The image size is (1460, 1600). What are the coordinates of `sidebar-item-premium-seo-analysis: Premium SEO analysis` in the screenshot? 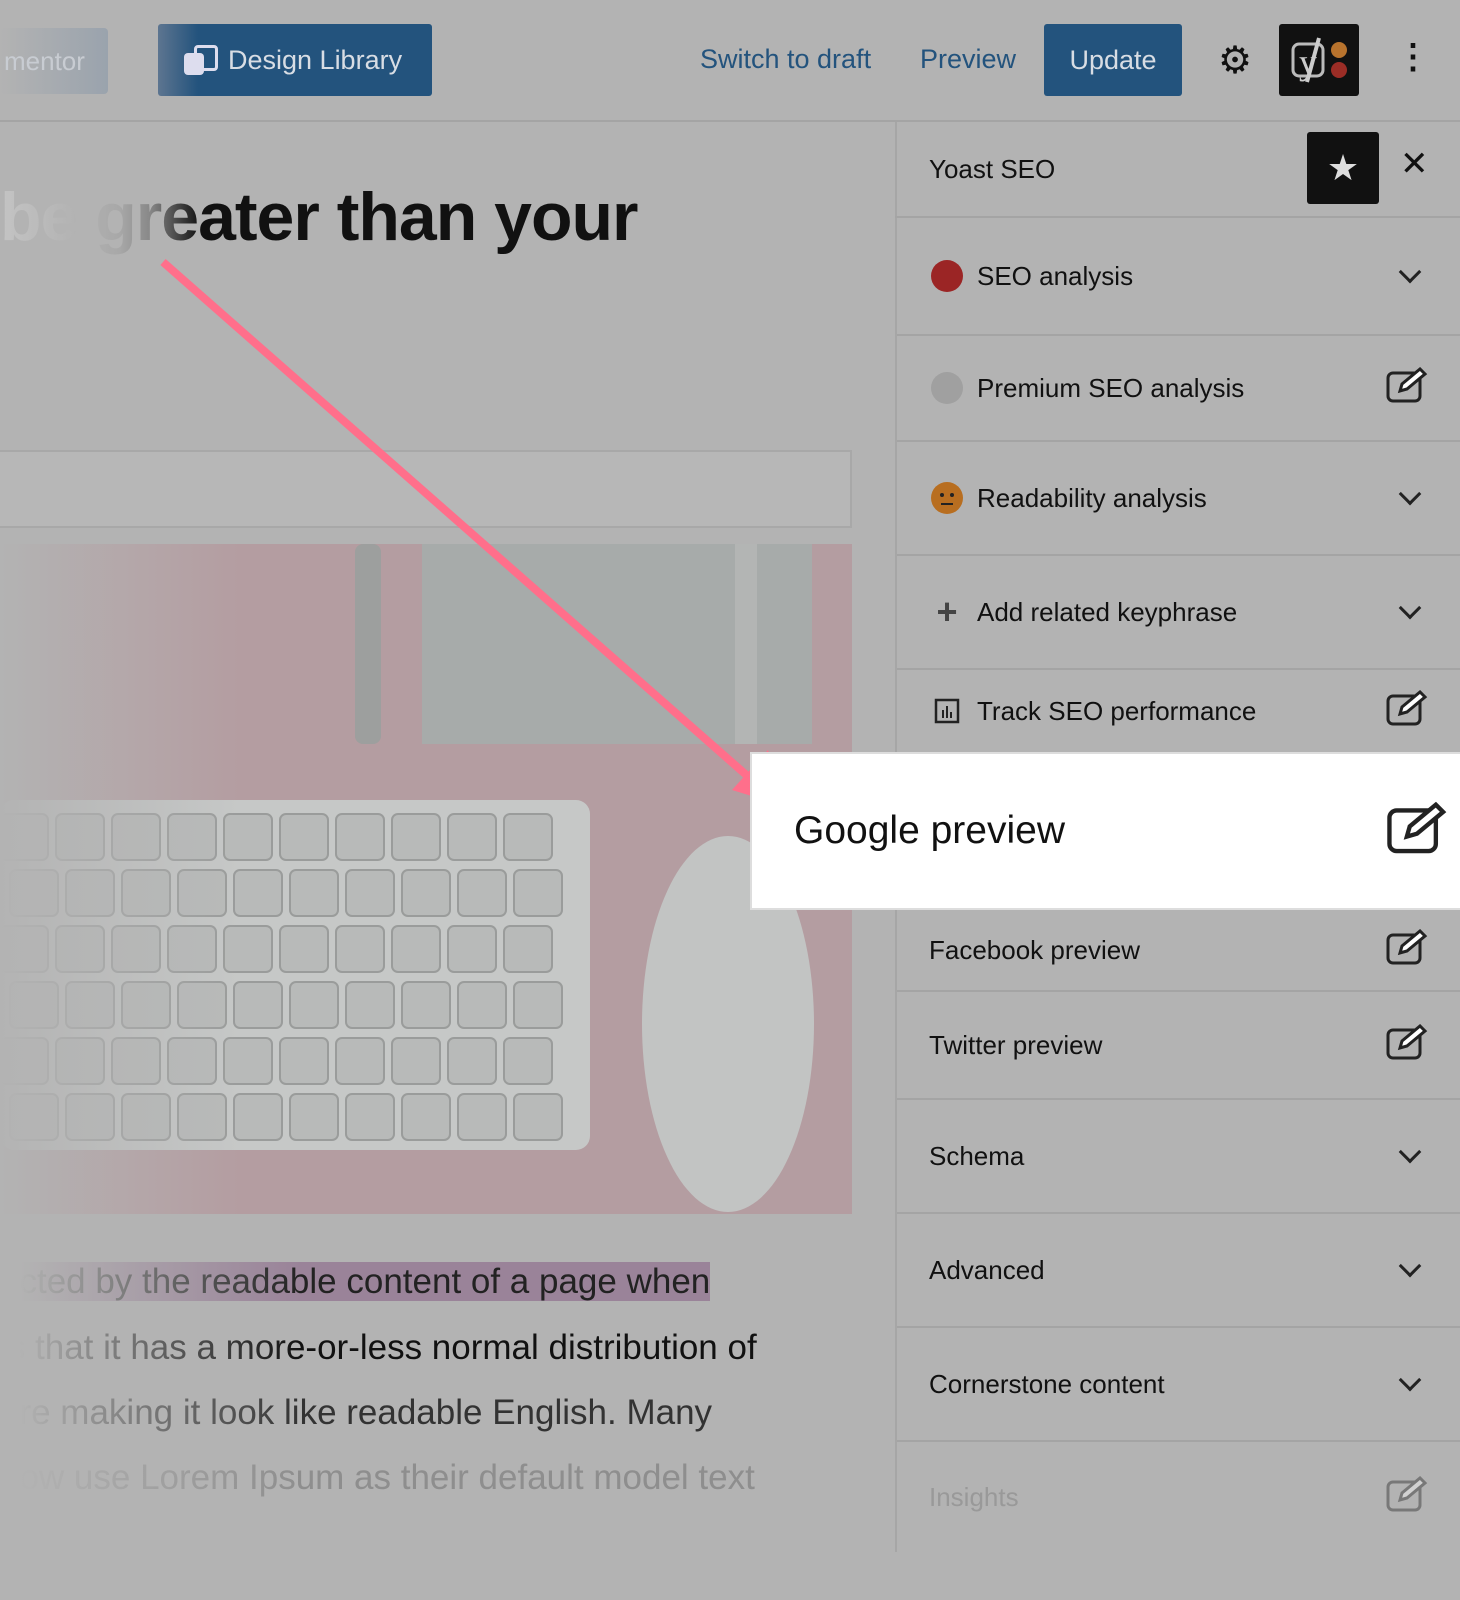 It's located at (1178, 389).